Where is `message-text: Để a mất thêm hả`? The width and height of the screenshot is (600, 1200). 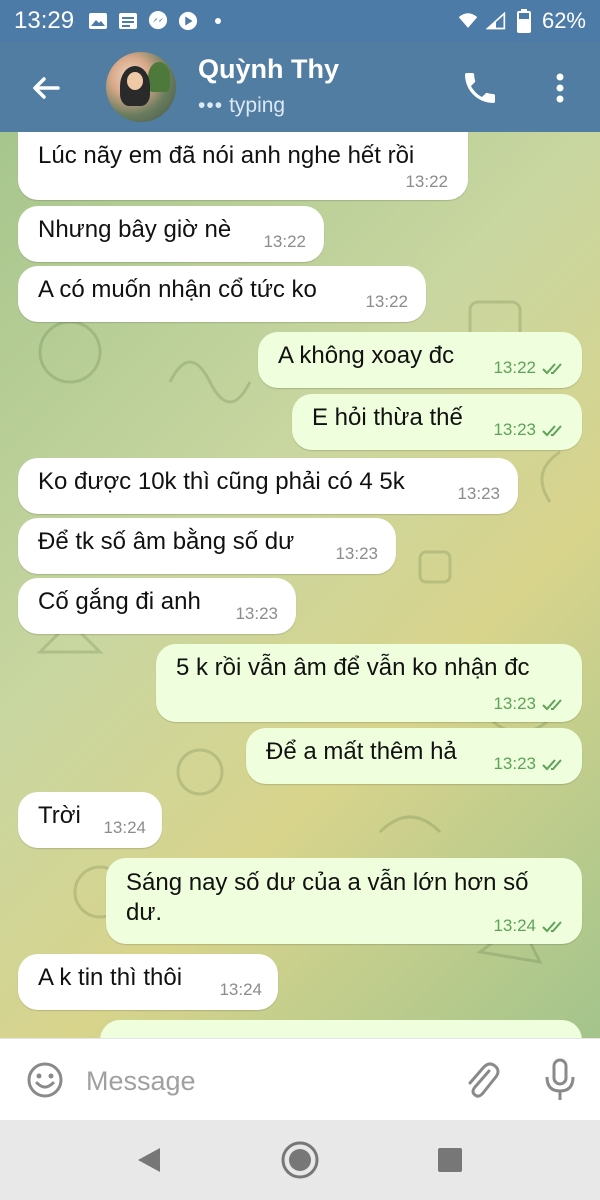 message-text: Để a mất thêm hả is located at coordinates (361, 751).